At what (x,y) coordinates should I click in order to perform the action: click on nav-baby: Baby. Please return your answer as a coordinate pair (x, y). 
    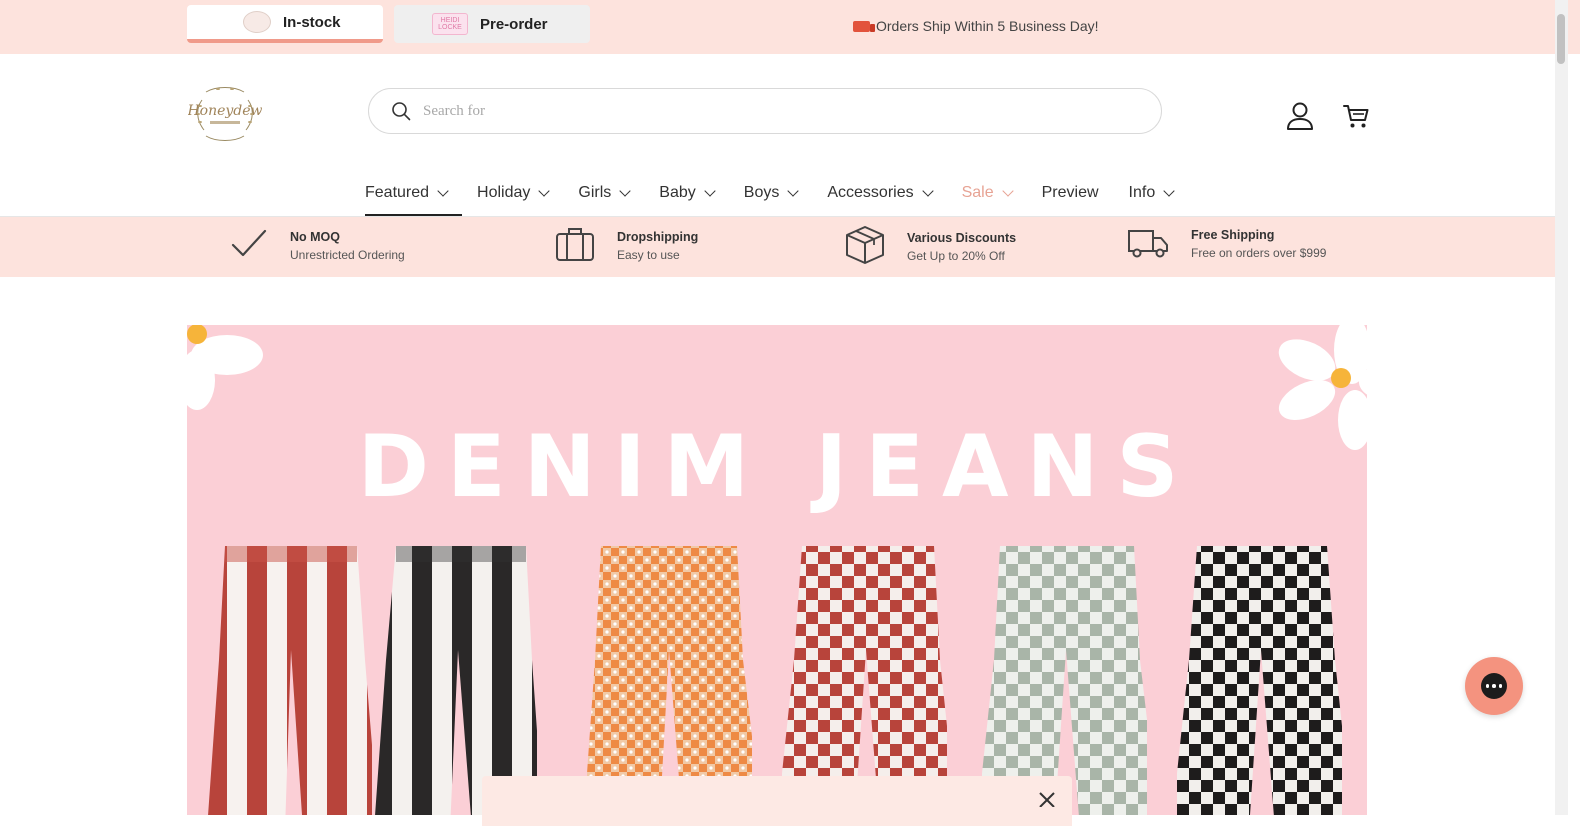
    Looking at the image, I should click on (686, 198).